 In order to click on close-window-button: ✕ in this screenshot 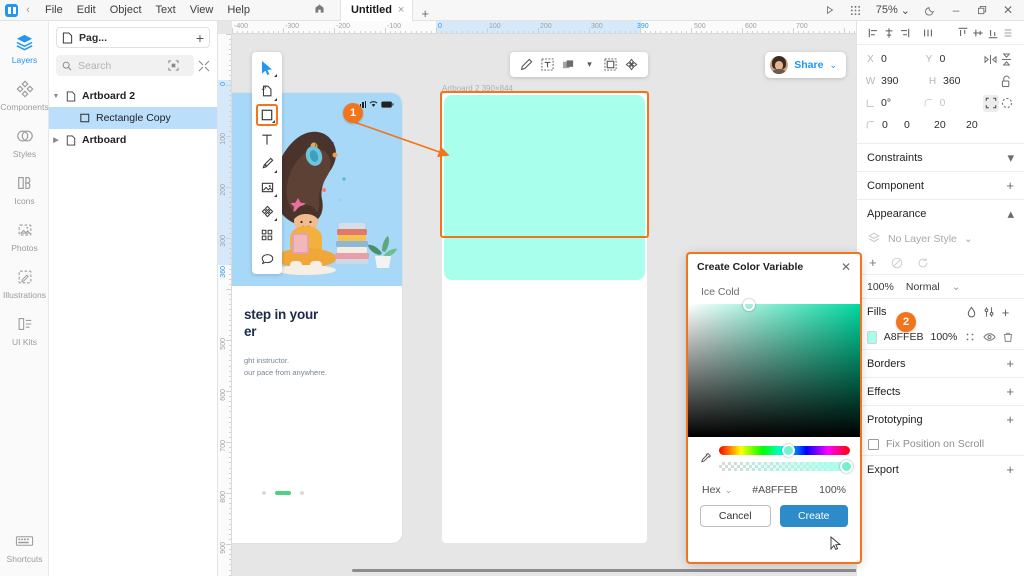, I will do `click(1008, 10)`.